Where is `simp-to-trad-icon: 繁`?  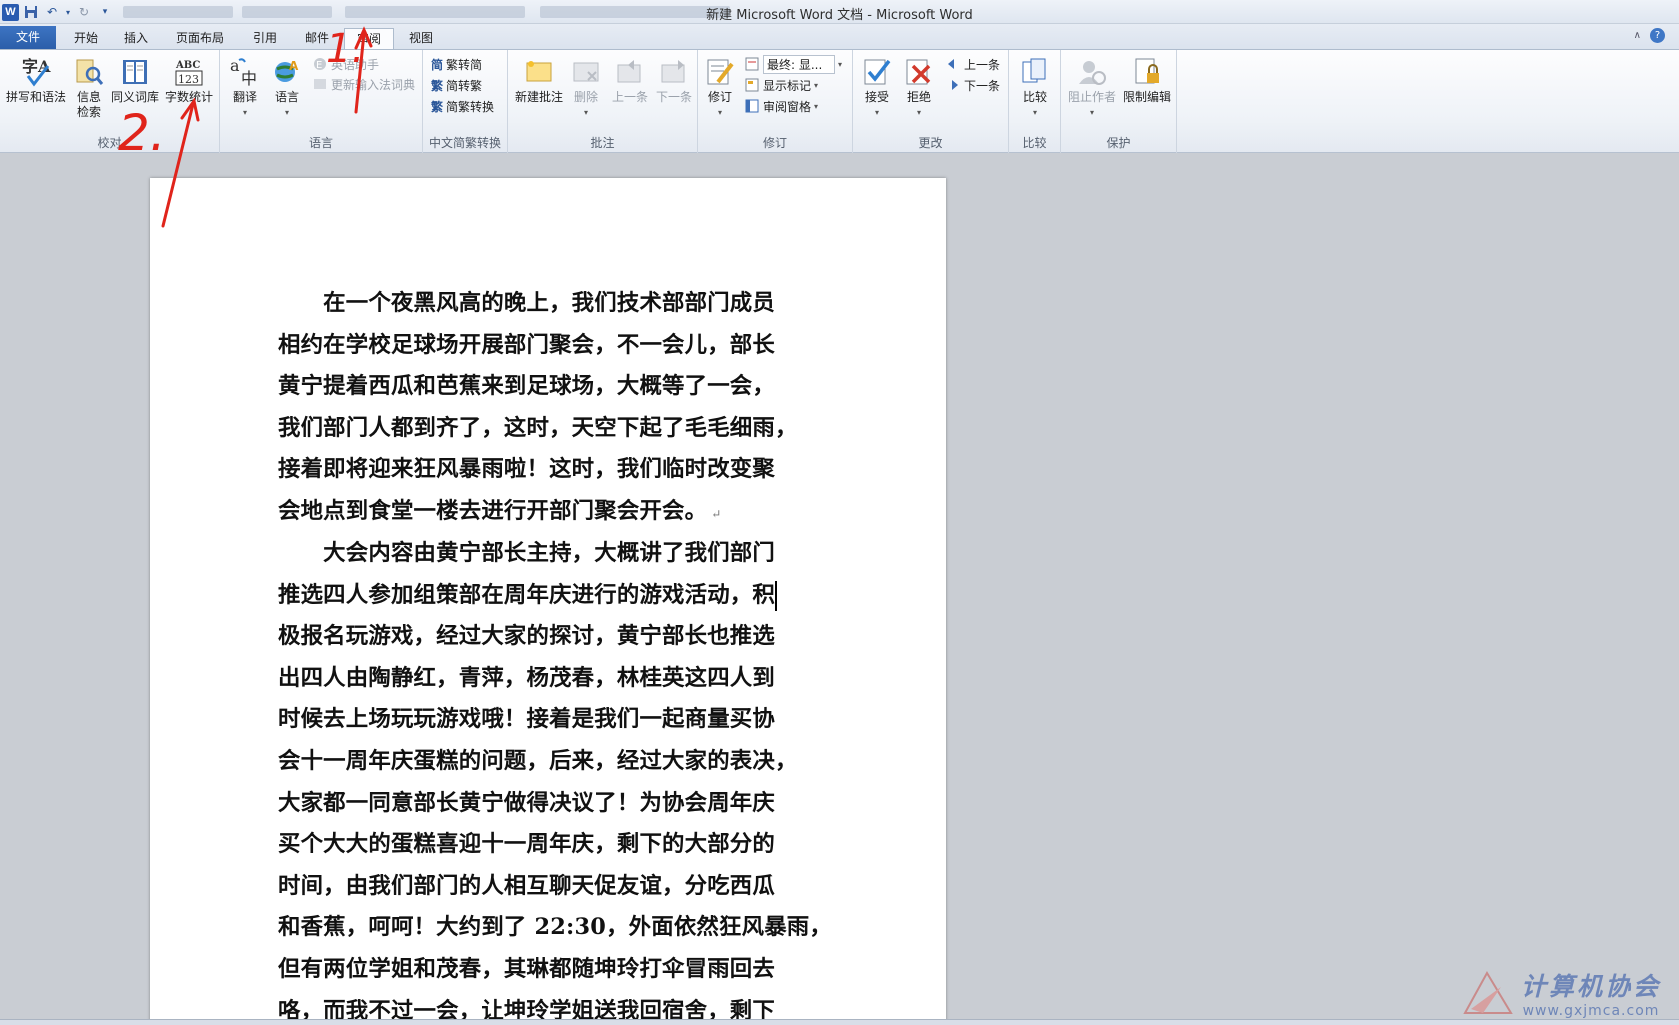 simp-to-trad-icon: 繁 is located at coordinates (437, 85).